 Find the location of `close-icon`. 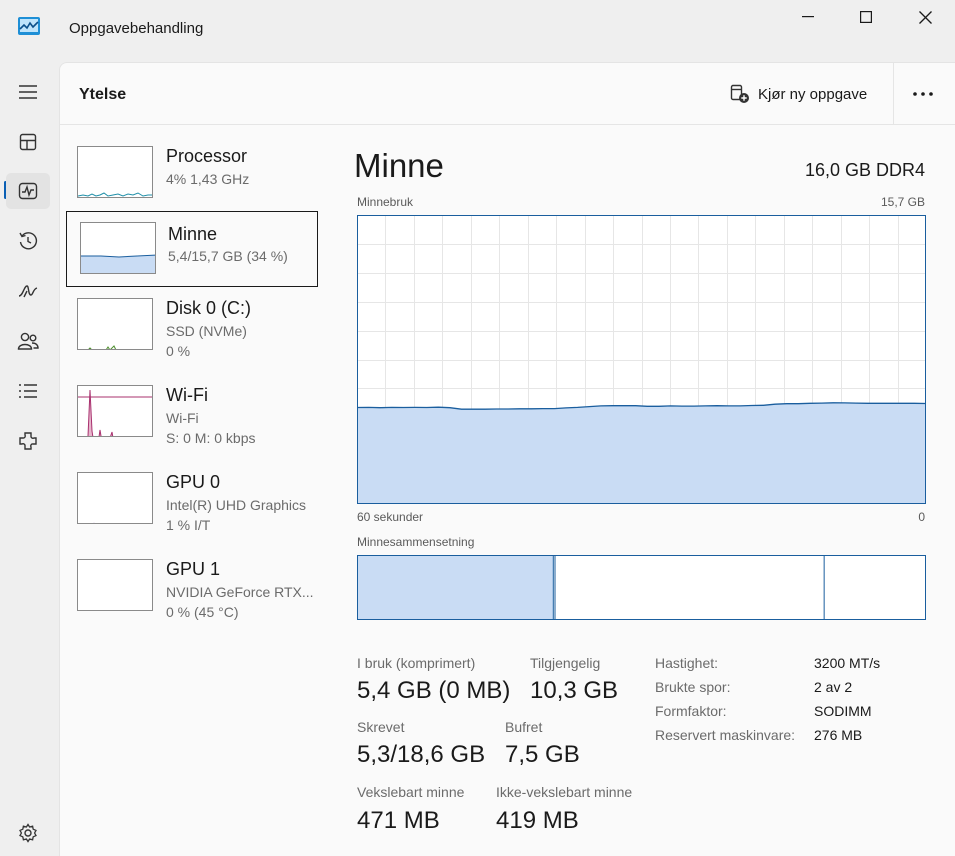

close-icon is located at coordinates (925, 17).